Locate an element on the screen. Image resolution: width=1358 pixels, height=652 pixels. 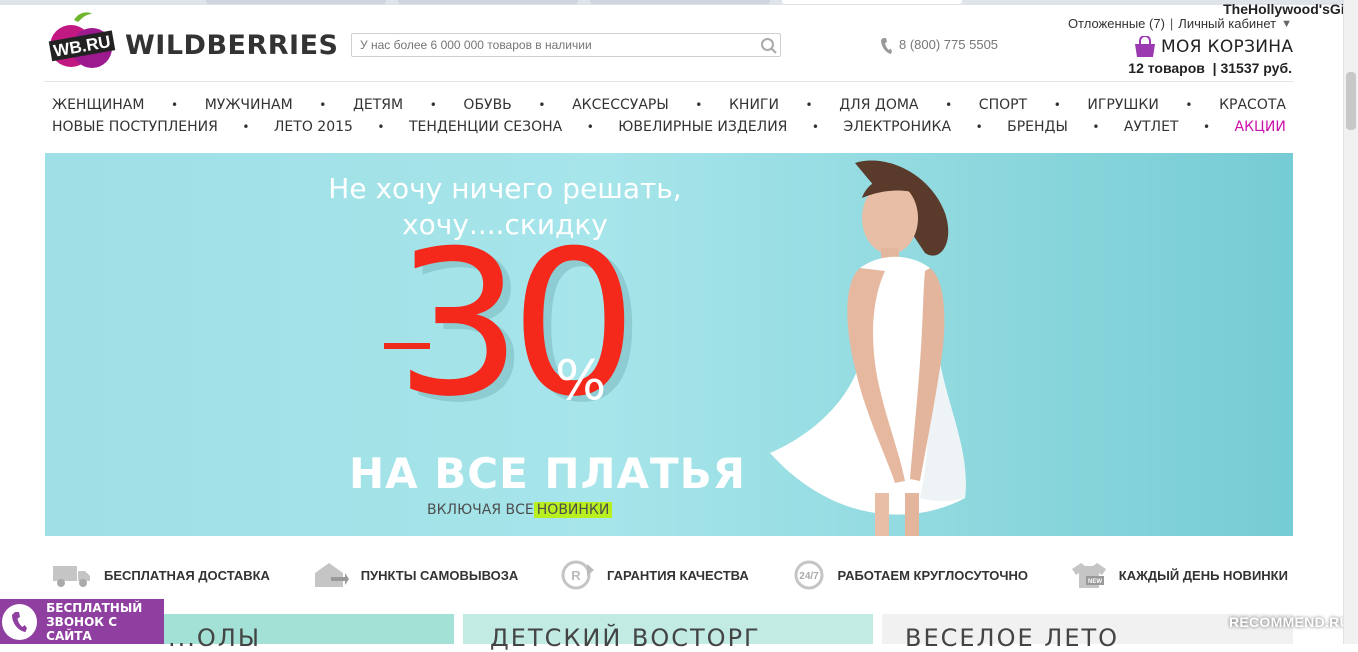
search-input is located at coordinates (566, 45).